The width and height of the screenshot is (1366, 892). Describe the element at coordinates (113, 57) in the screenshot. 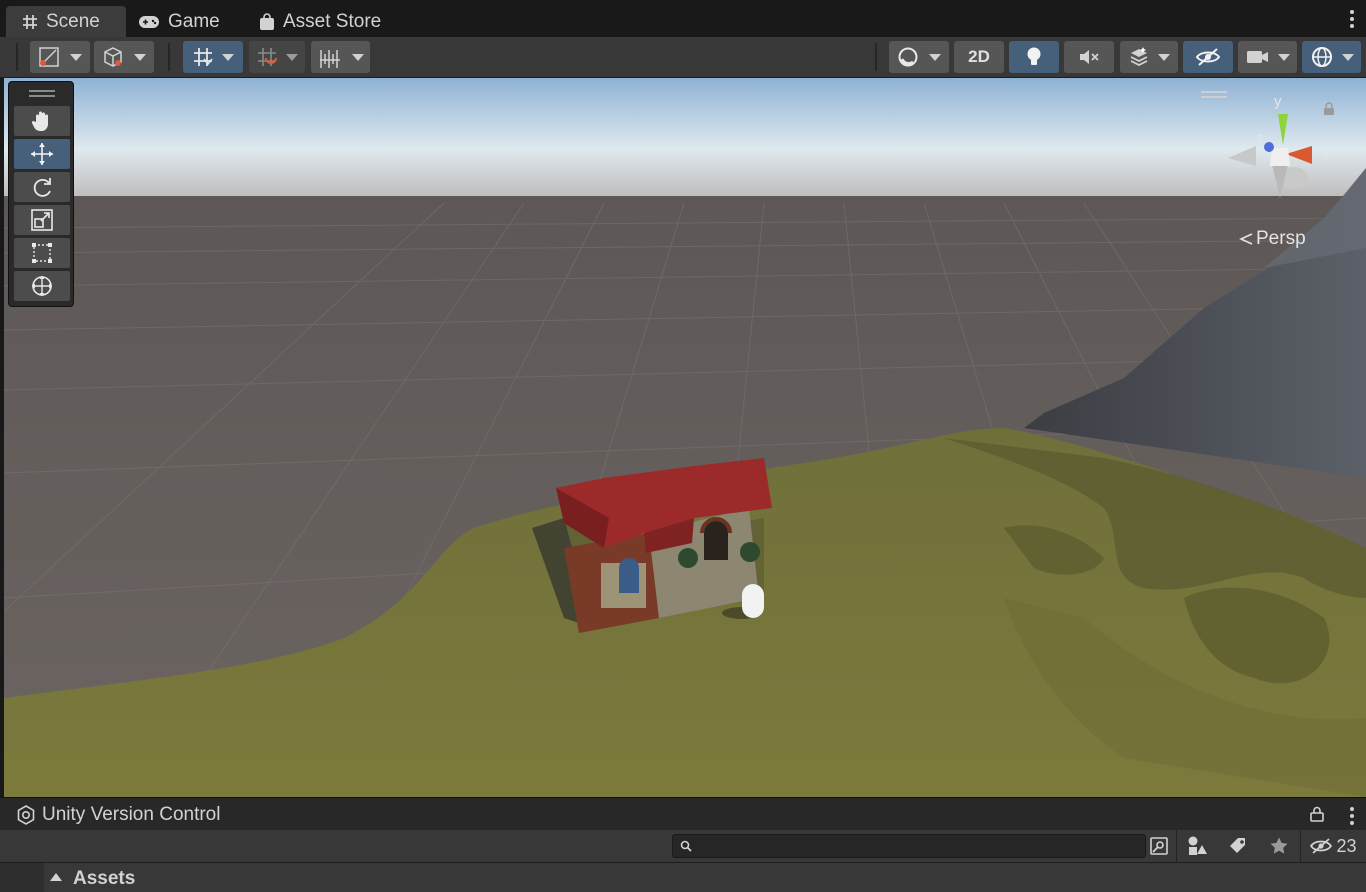

I see `shading-cube-icon` at that location.